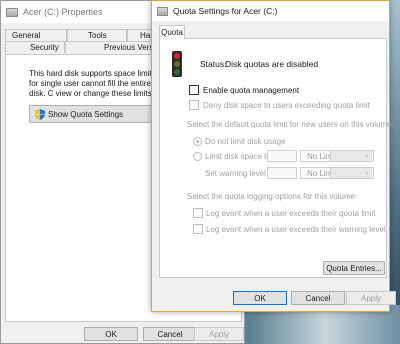 The width and height of the screenshot is (400, 344). I want to click on properties-cancel-button: Cancel, so click(170, 334).